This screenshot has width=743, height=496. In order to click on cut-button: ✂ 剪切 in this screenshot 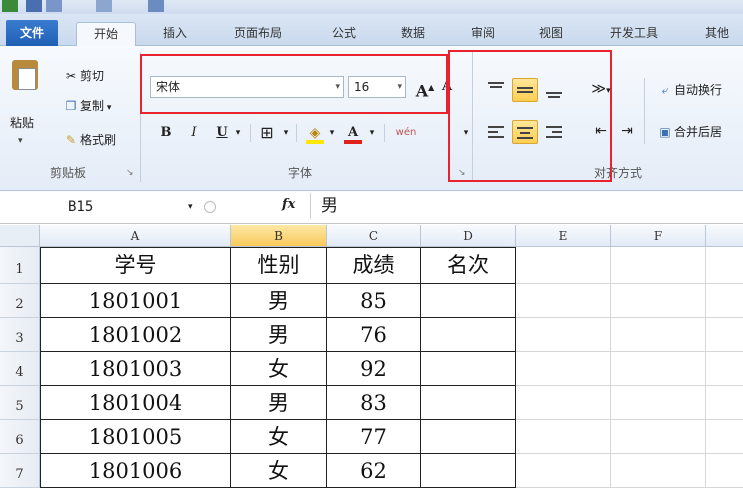, I will do `click(83, 76)`.